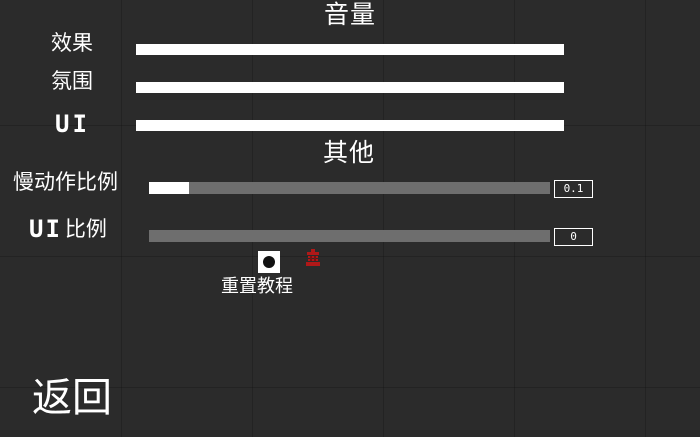  I want to click on ambience-volume-slider, so click(350, 87).